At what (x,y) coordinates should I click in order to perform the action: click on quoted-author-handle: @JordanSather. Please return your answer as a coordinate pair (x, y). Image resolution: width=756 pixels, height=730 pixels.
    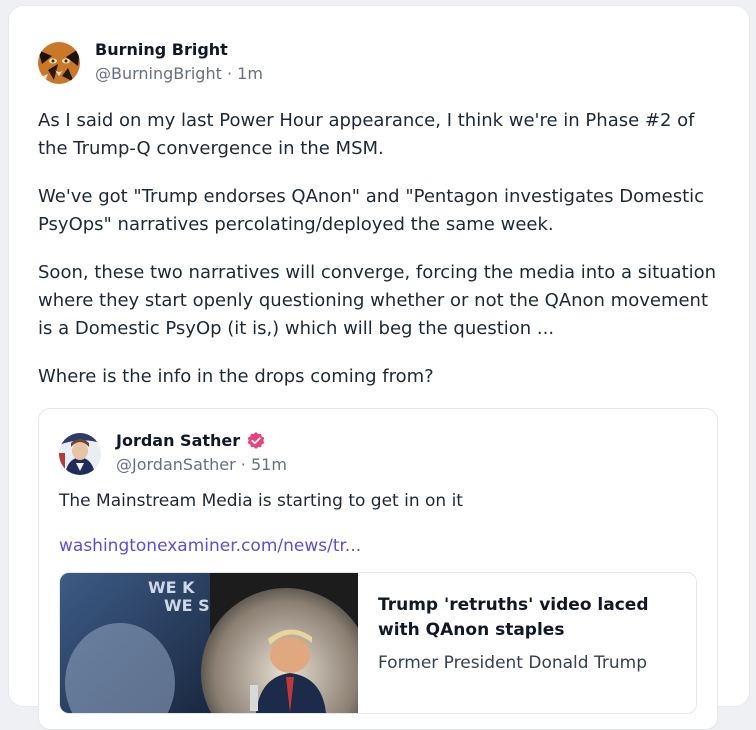
    Looking at the image, I should click on (176, 464).